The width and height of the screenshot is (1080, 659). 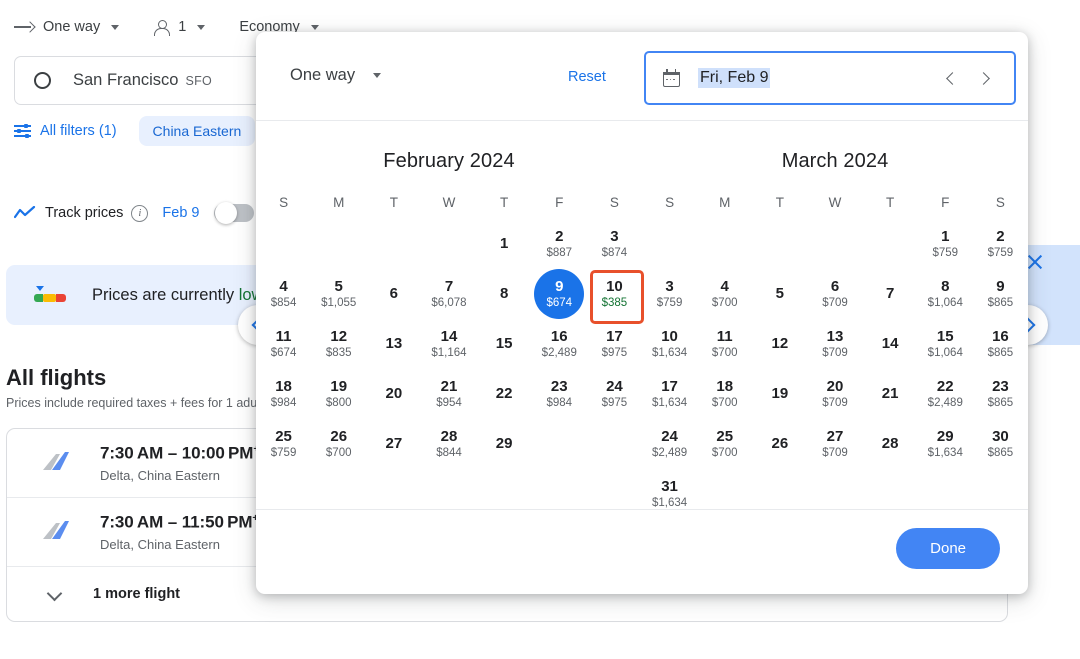 I want to click on day-number: 19, so click(x=780, y=394).